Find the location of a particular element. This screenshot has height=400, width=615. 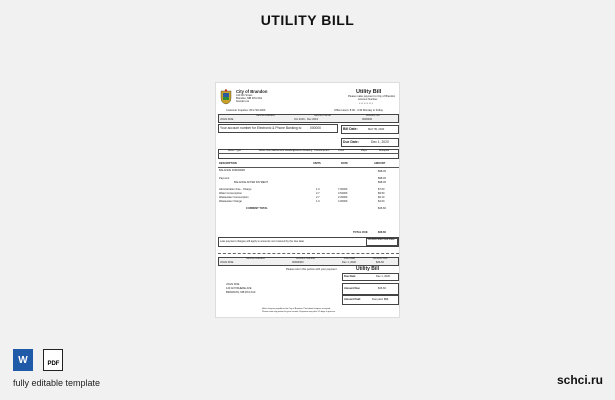

tear-line is located at coordinates (308, 253).